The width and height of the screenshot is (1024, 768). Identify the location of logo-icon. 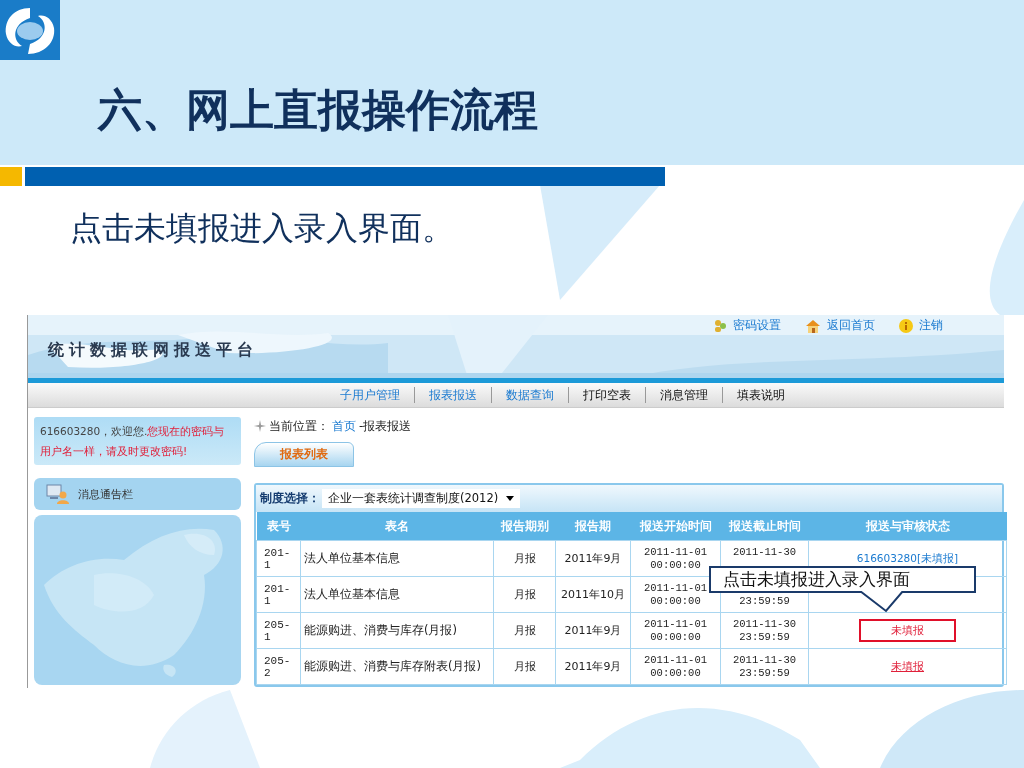
(30, 30).